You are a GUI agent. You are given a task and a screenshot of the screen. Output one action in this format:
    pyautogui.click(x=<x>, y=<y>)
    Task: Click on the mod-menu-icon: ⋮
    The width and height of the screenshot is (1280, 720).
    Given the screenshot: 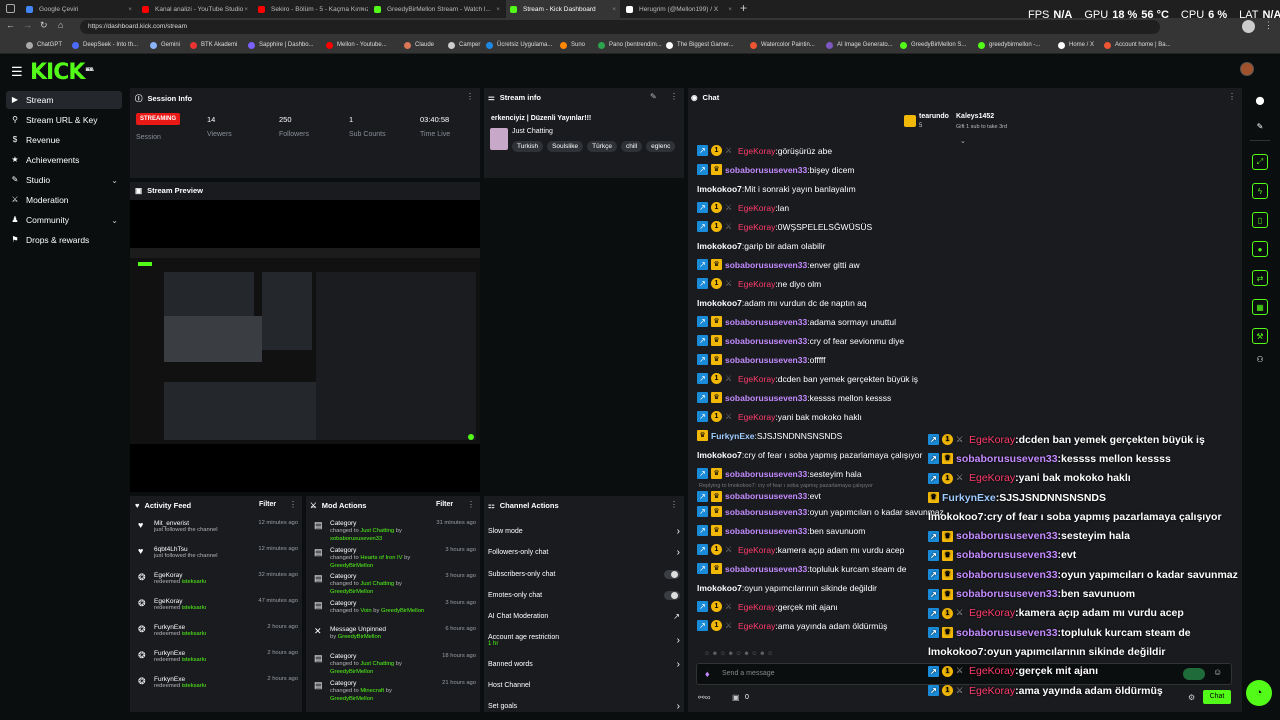 What is the action you would take?
    pyautogui.click(x=471, y=504)
    